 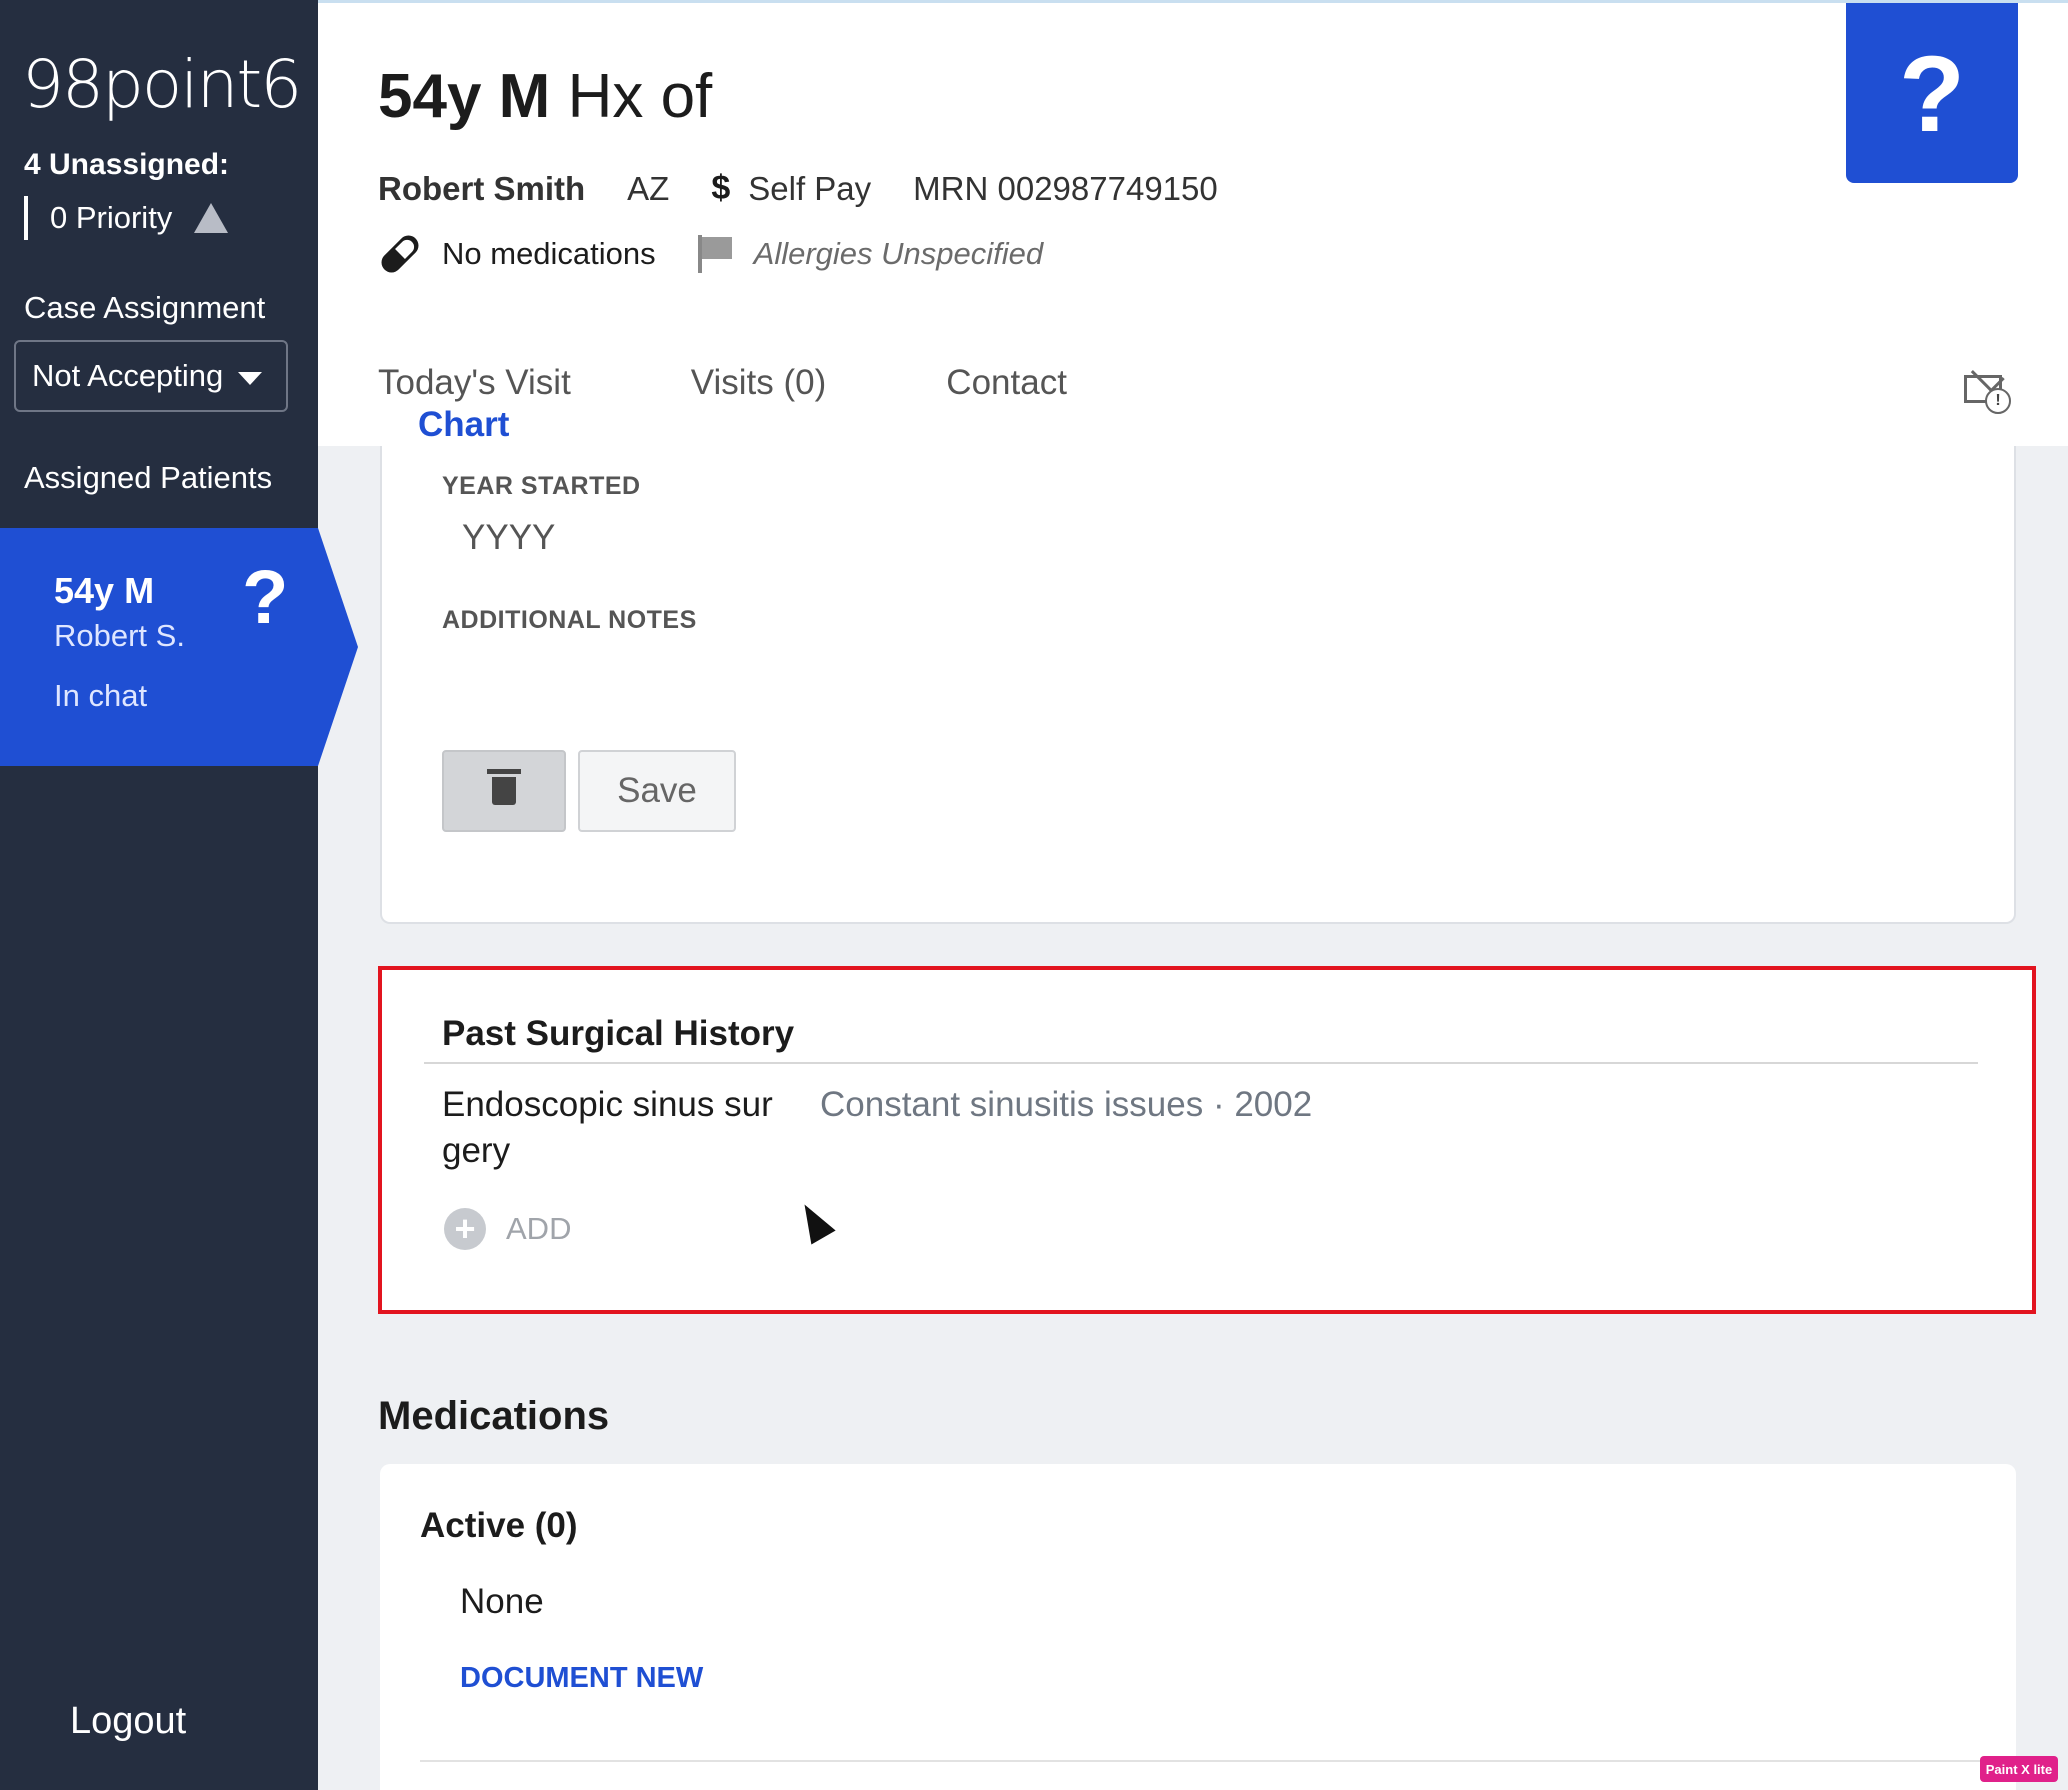 I want to click on case-assignment-dropdown: Not Accepting, so click(x=151, y=376).